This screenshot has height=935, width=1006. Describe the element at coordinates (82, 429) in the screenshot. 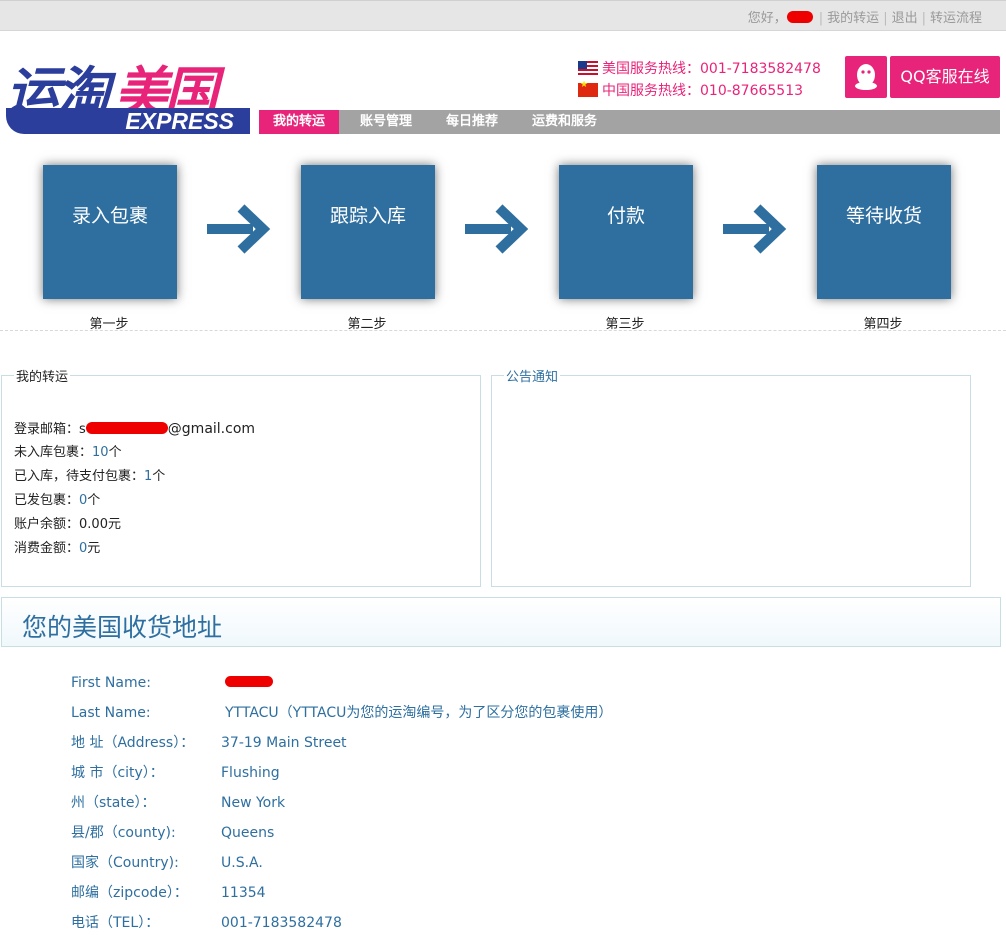

I see `email-prefix: s` at that location.